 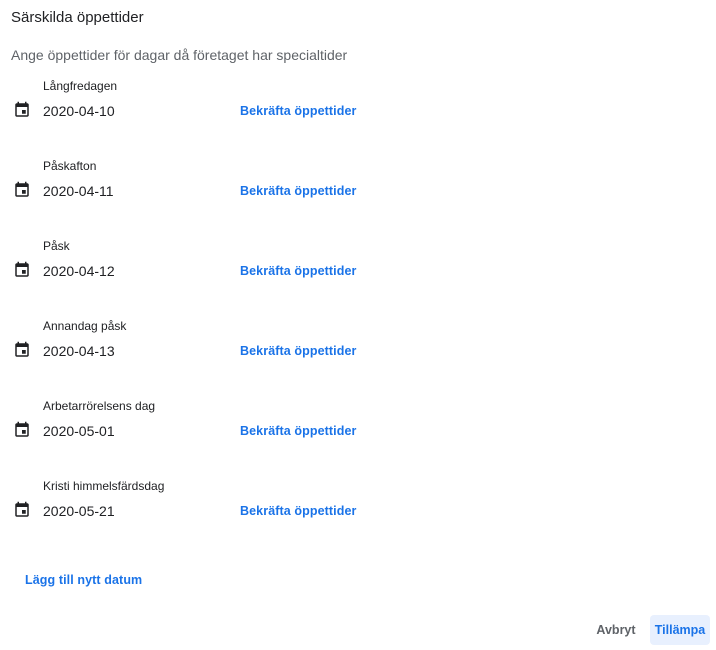 I want to click on date-field: 2020-05-21, so click(x=79, y=511).